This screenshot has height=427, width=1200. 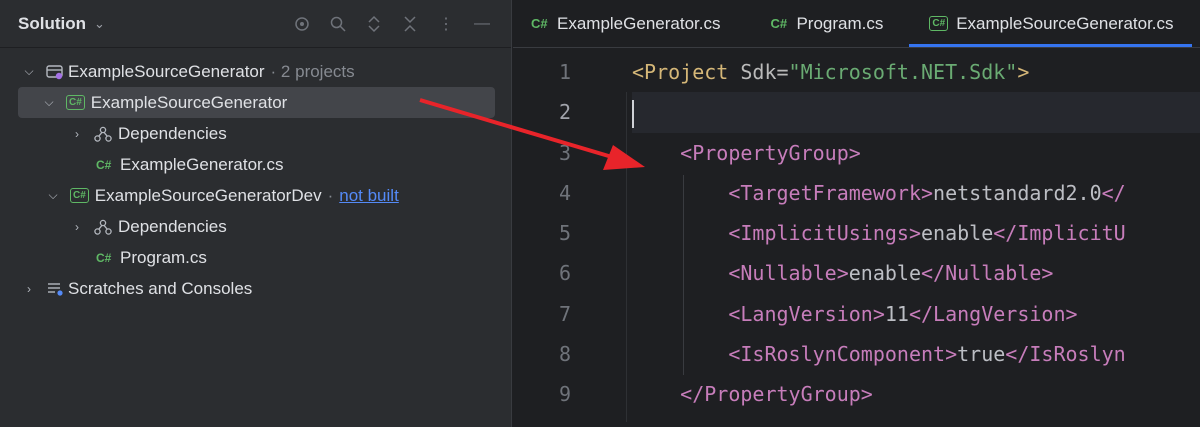 I want to click on solution-icon, so click(x=55, y=72).